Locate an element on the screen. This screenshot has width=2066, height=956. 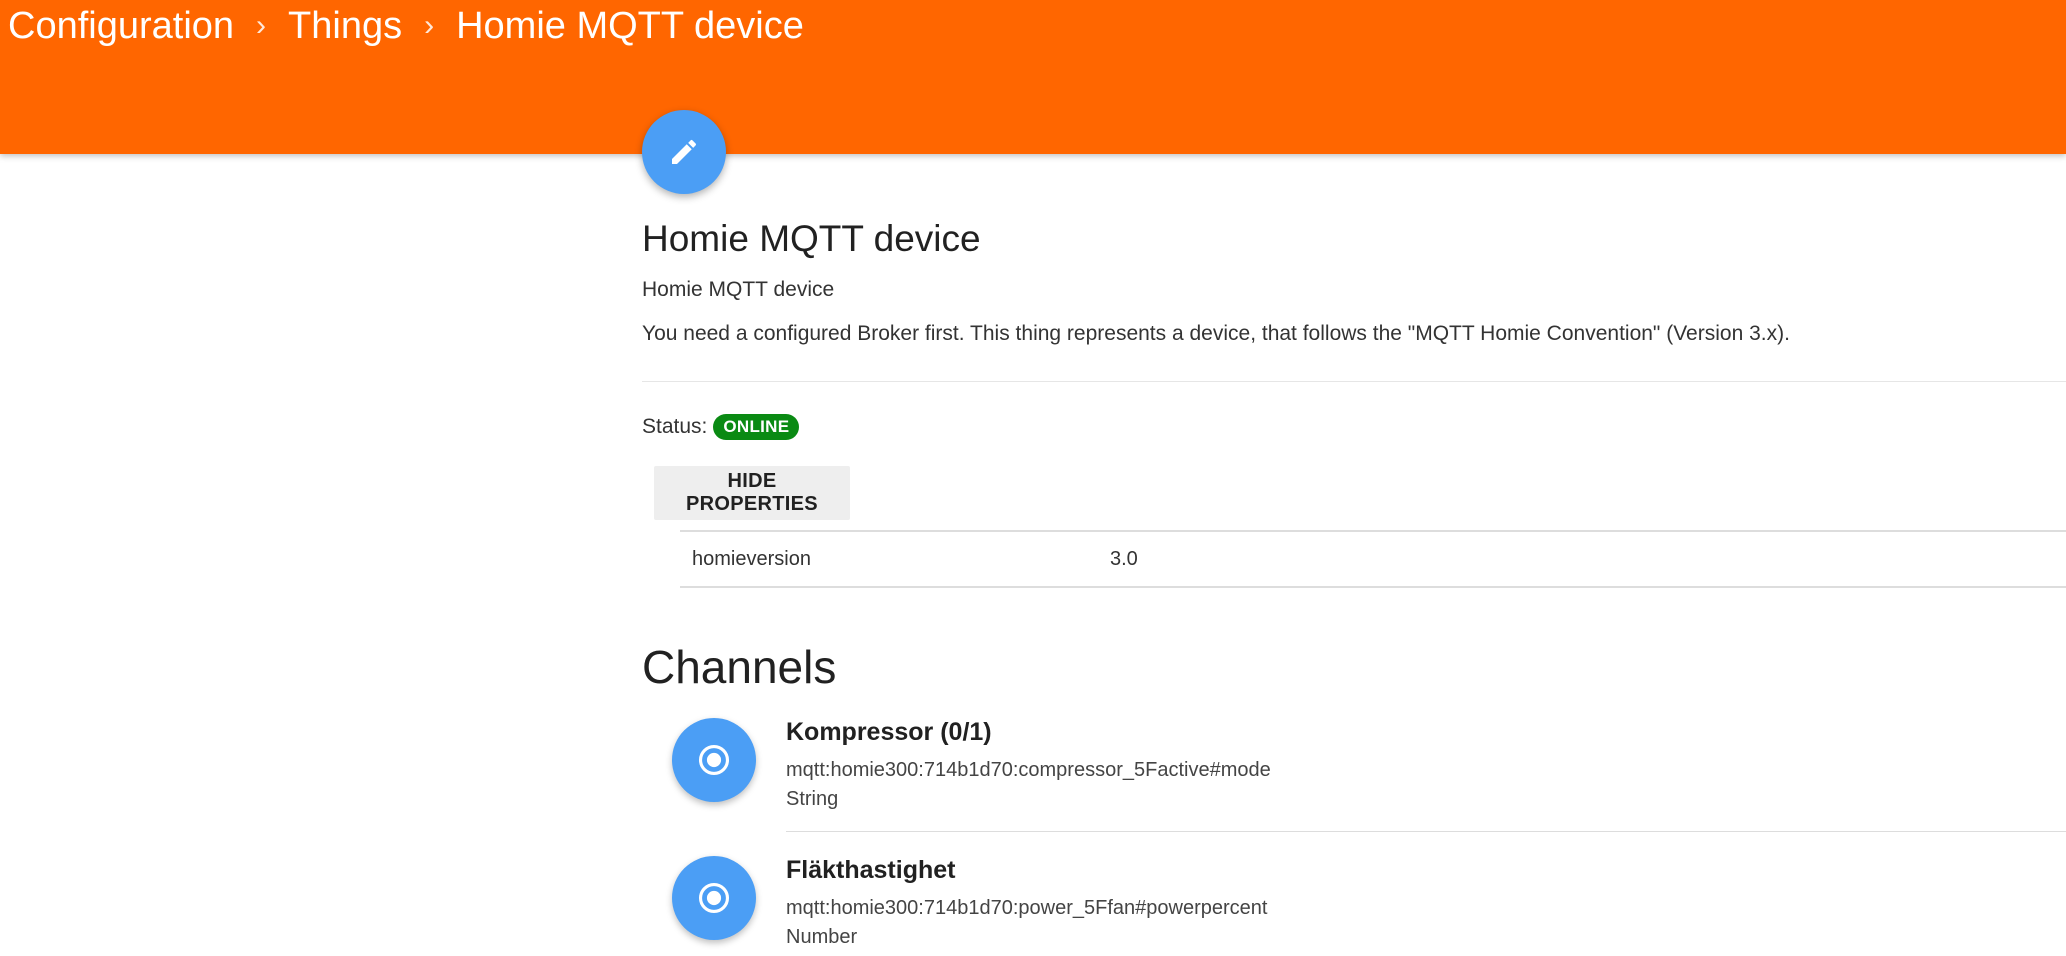
channel-type: String is located at coordinates (812, 799).